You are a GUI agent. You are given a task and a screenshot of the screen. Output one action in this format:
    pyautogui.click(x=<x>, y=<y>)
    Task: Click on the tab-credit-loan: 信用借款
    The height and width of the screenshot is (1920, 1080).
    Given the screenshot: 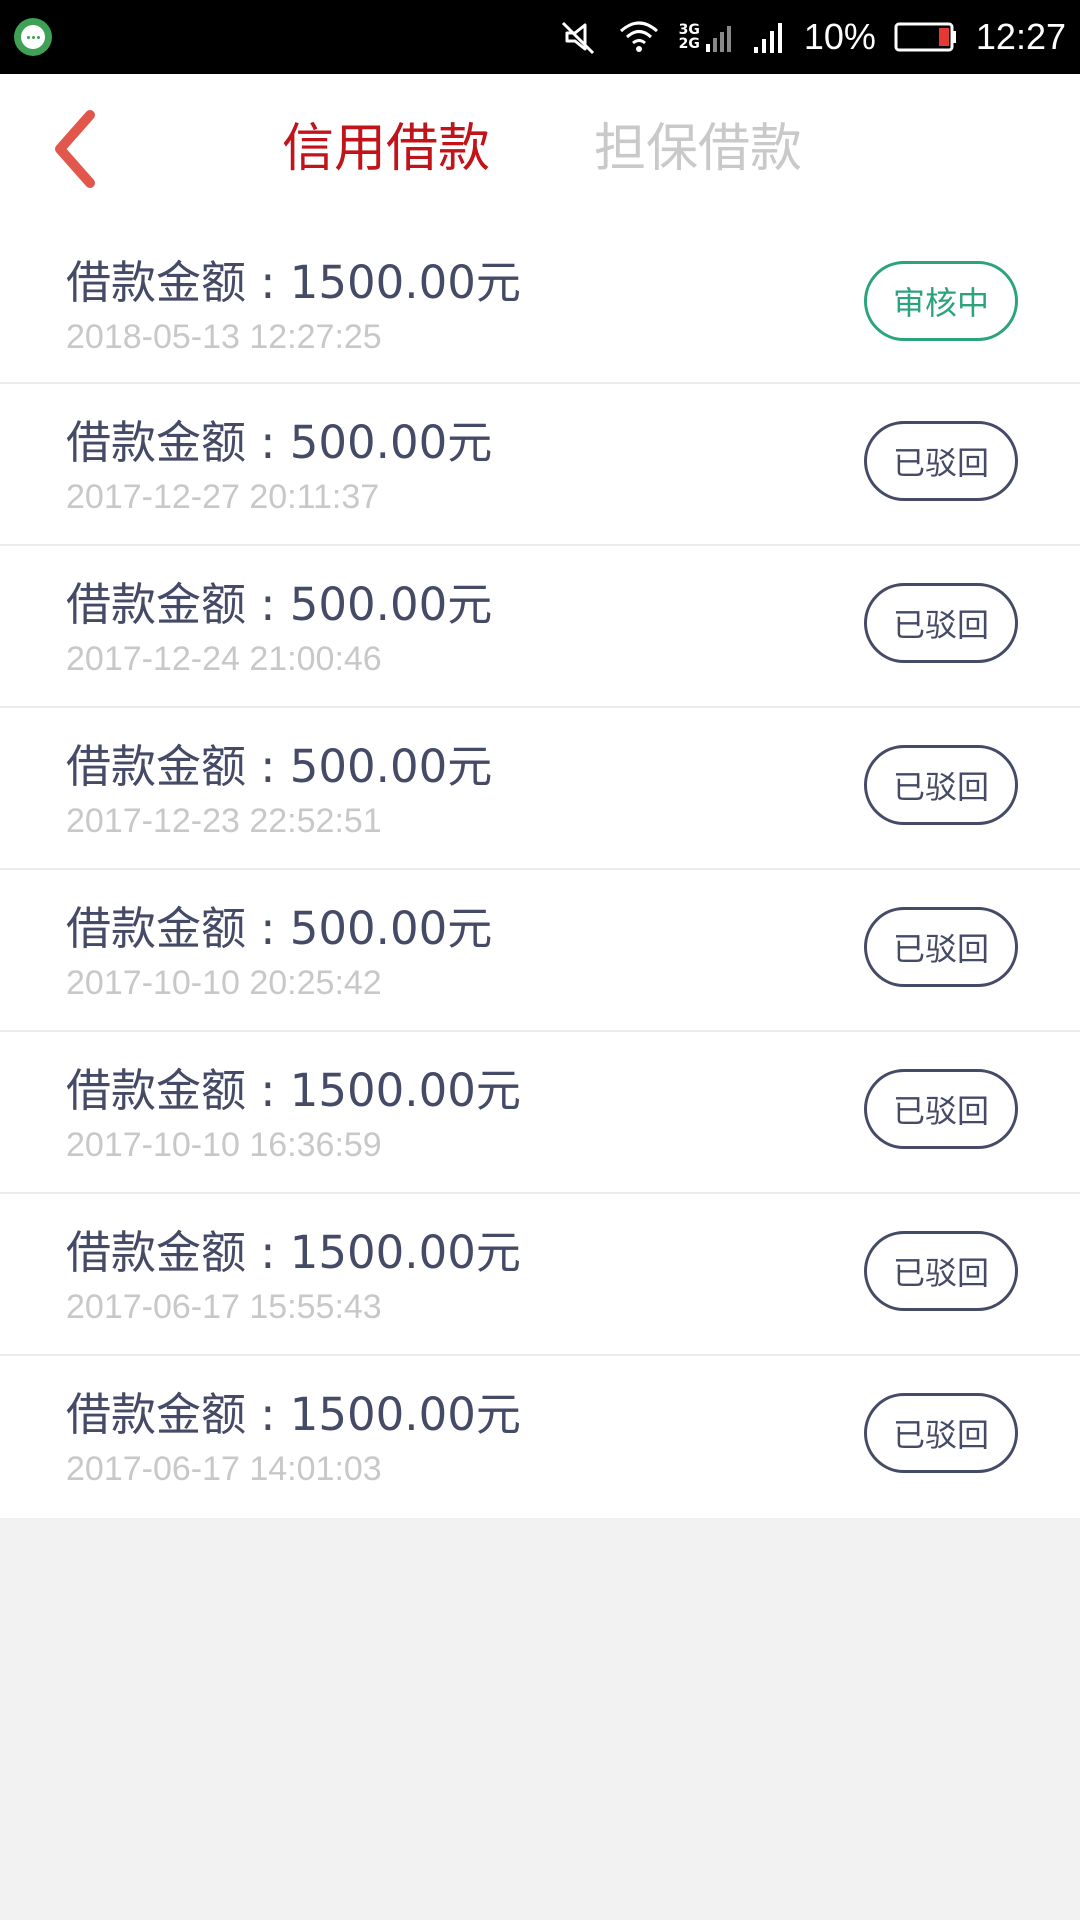 What is the action you would take?
    pyautogui.click(x=386, y=149)
    